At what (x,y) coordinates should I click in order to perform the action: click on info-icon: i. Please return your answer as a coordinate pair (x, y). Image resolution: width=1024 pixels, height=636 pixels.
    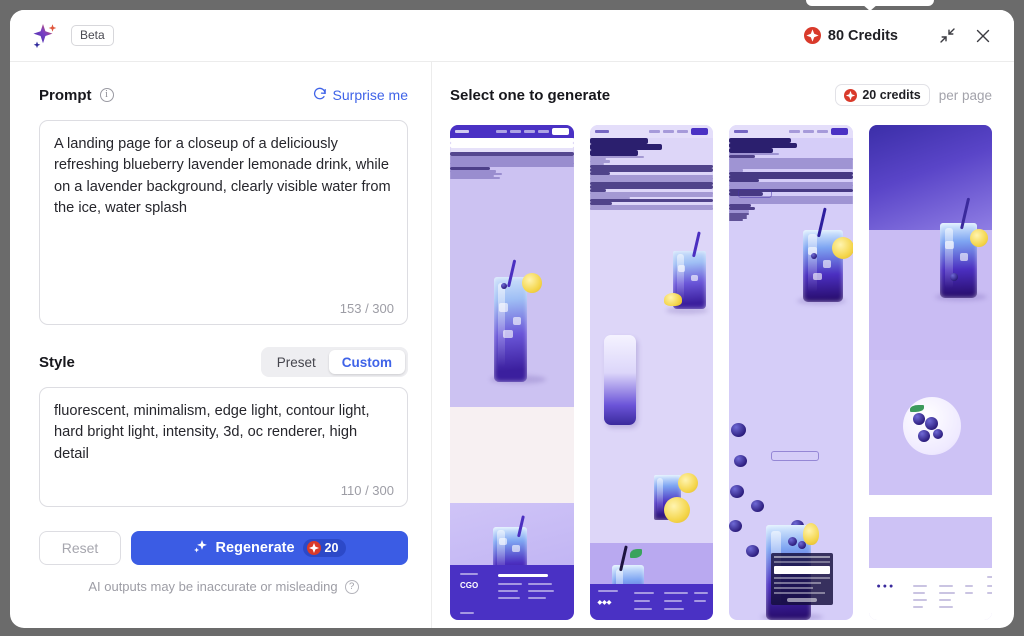
    Looking at the image, I should click on (106, 95).